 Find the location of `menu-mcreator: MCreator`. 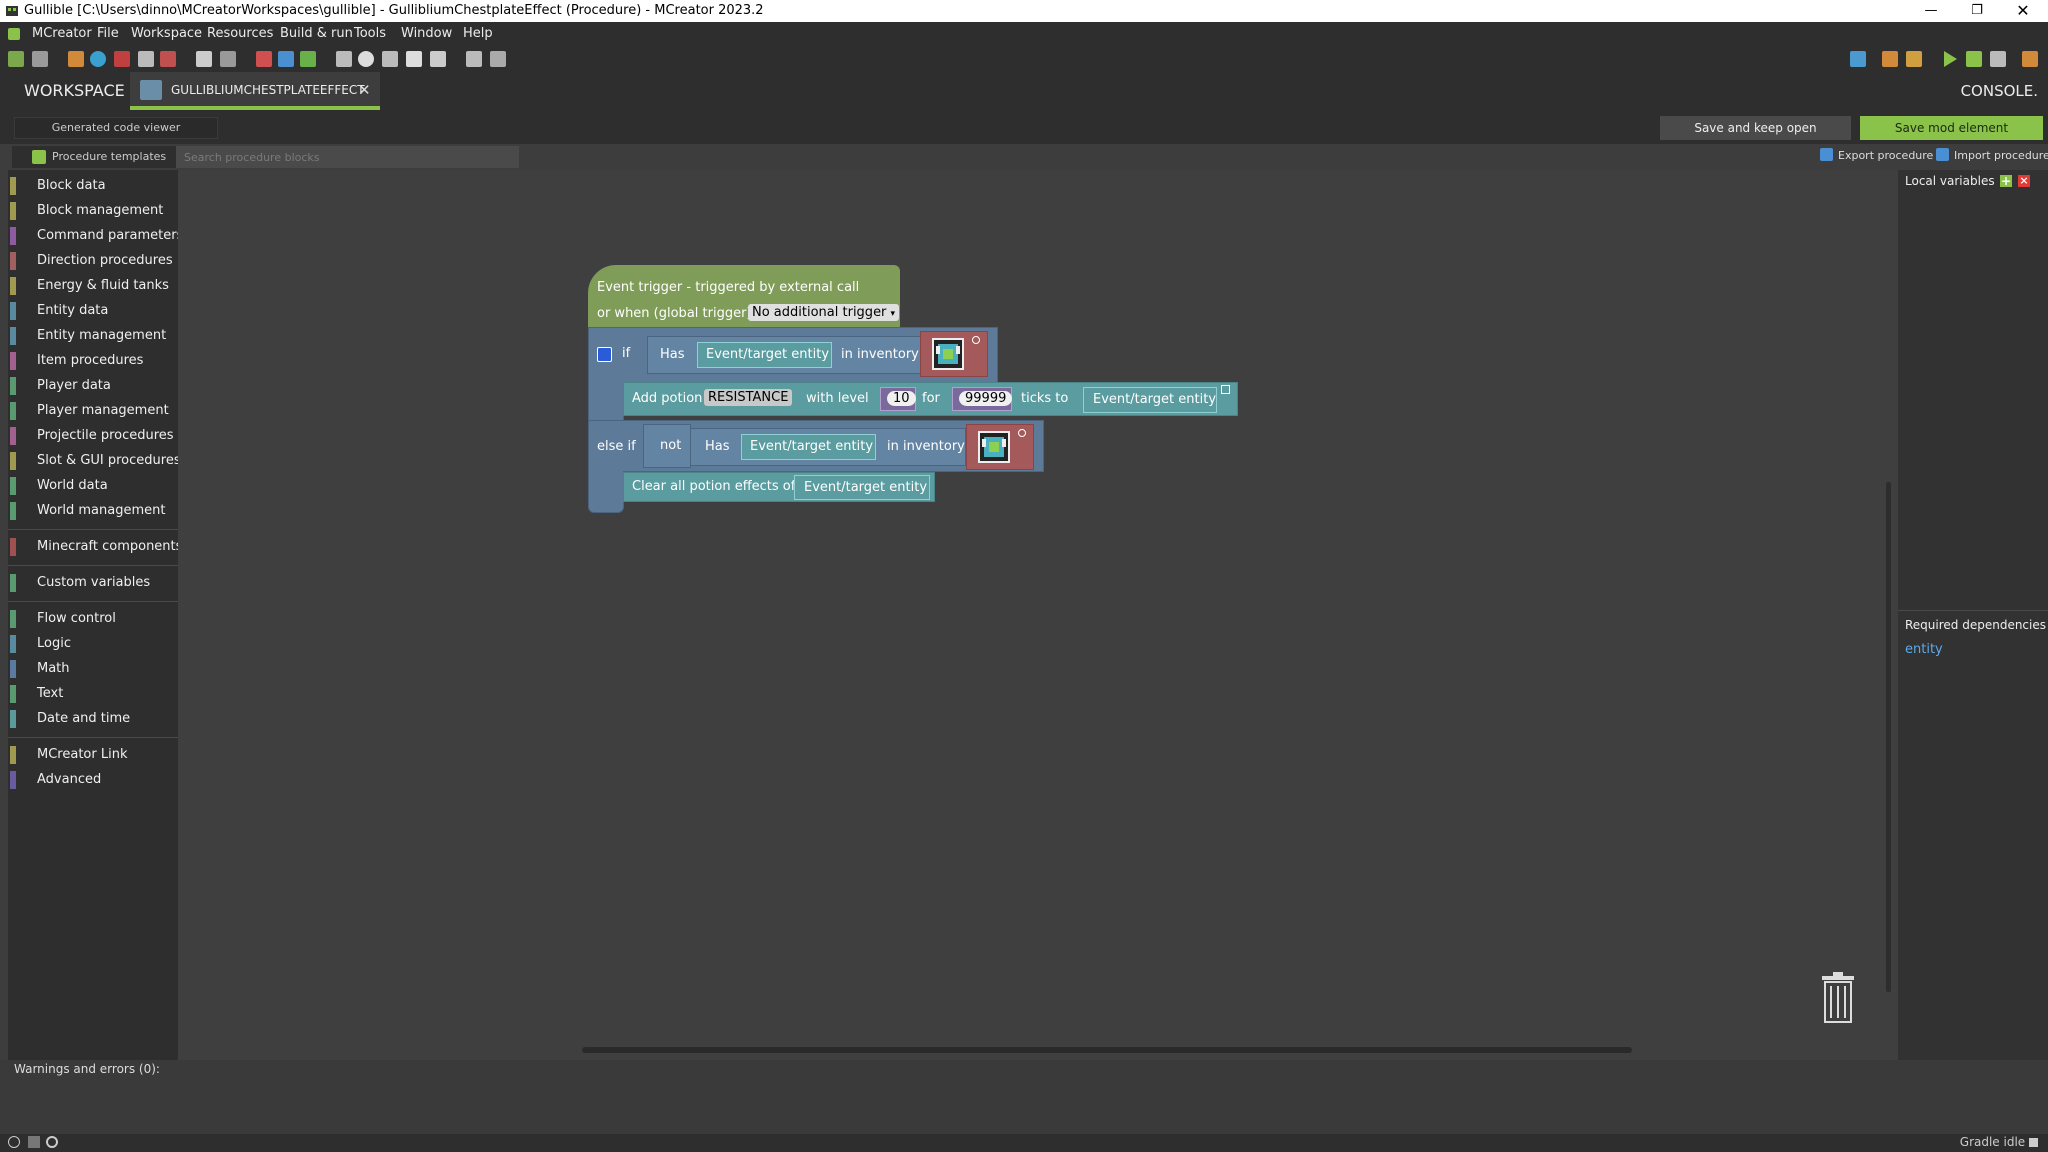

menu-mcreator: MCreator is located at coordinates (62, 33).